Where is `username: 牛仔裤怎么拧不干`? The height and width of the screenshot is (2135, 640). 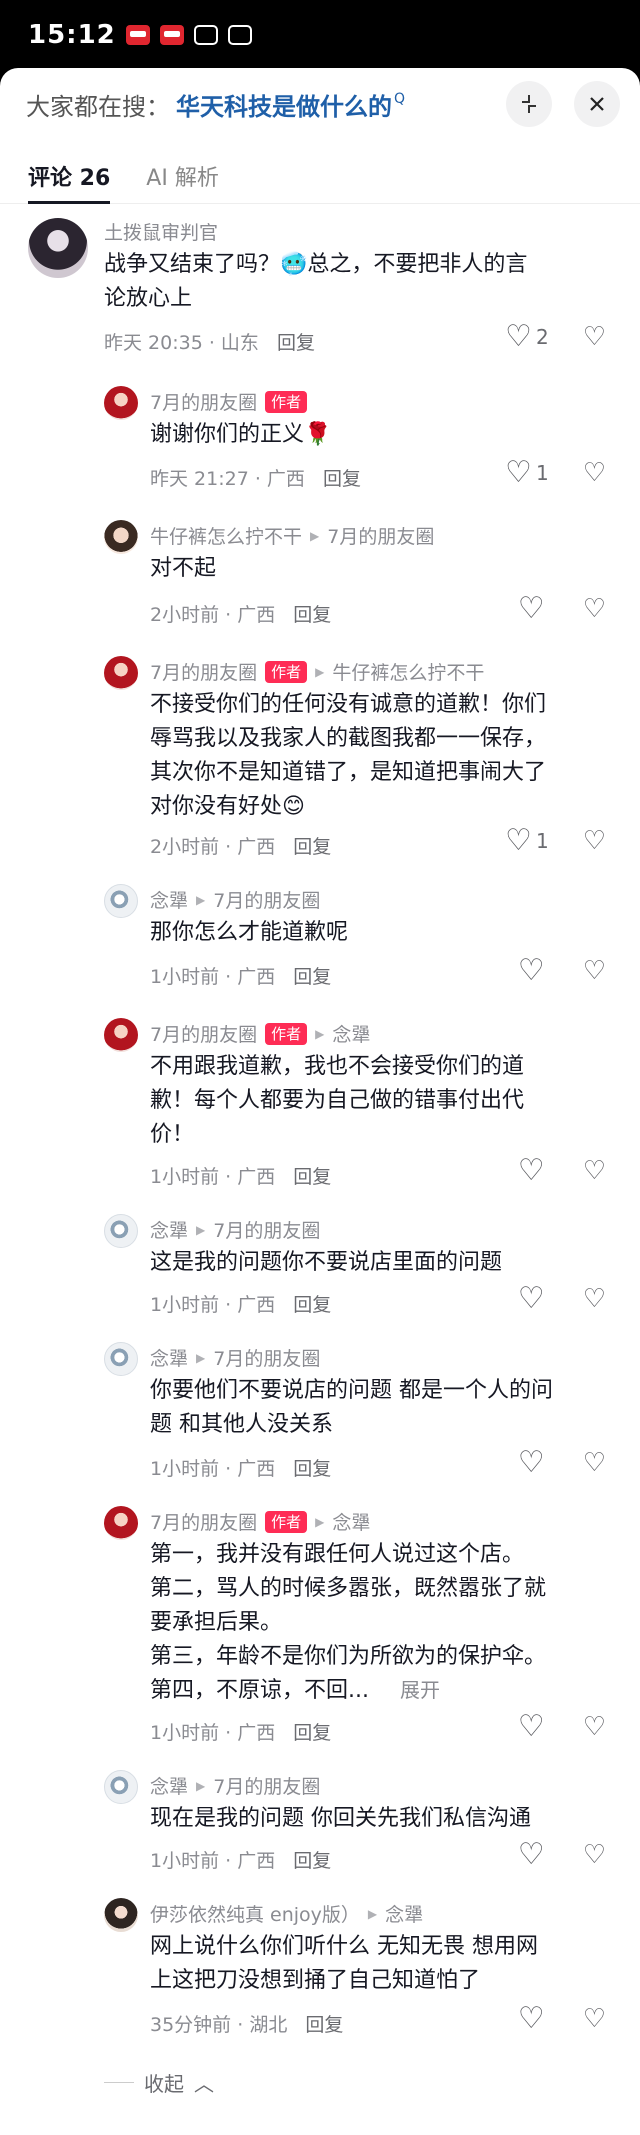
username: 牛仔裤怎么拧不干 is located at coordinates (226, 535).